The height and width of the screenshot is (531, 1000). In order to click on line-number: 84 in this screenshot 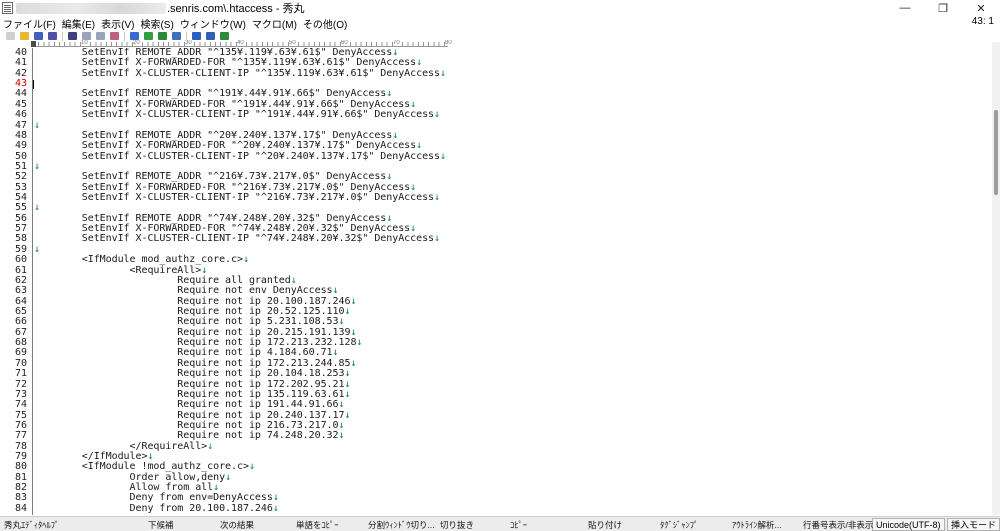, I will do `click(20, 508)`.